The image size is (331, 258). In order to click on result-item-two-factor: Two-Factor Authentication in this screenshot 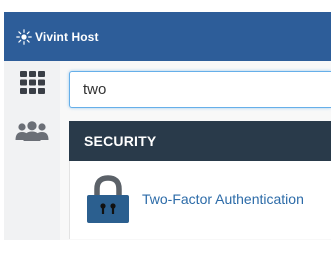, I will do `click(195, 199)`.